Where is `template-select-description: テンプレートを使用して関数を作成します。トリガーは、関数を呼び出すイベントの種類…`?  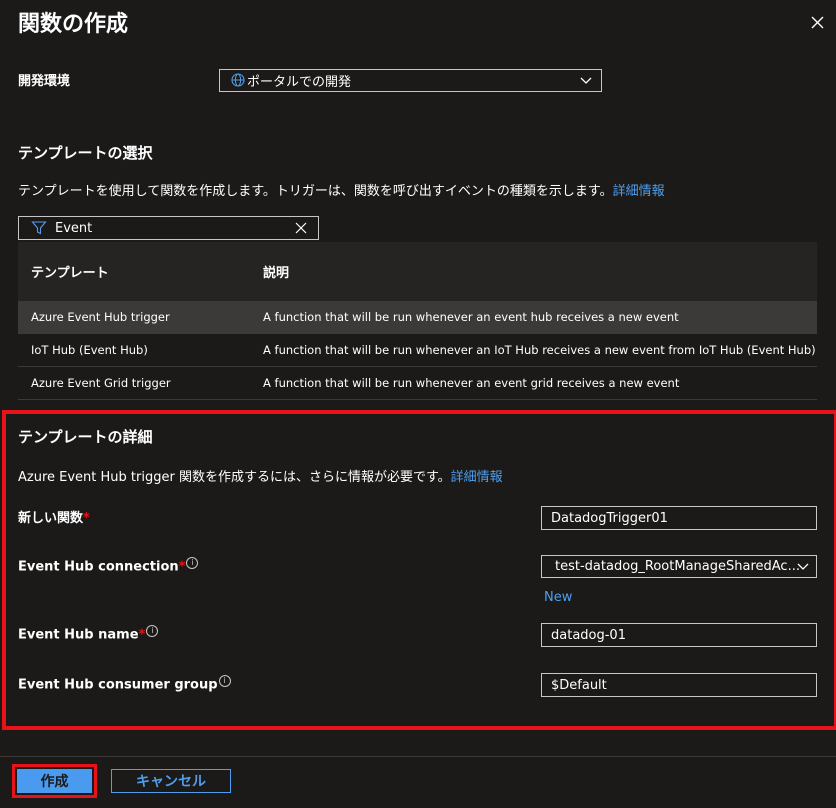
template-select-description: テンプレートを使用して関数を作成します。トリガーは、関数を呼び出すイベントの種類… is located at coordinates (341, 189).